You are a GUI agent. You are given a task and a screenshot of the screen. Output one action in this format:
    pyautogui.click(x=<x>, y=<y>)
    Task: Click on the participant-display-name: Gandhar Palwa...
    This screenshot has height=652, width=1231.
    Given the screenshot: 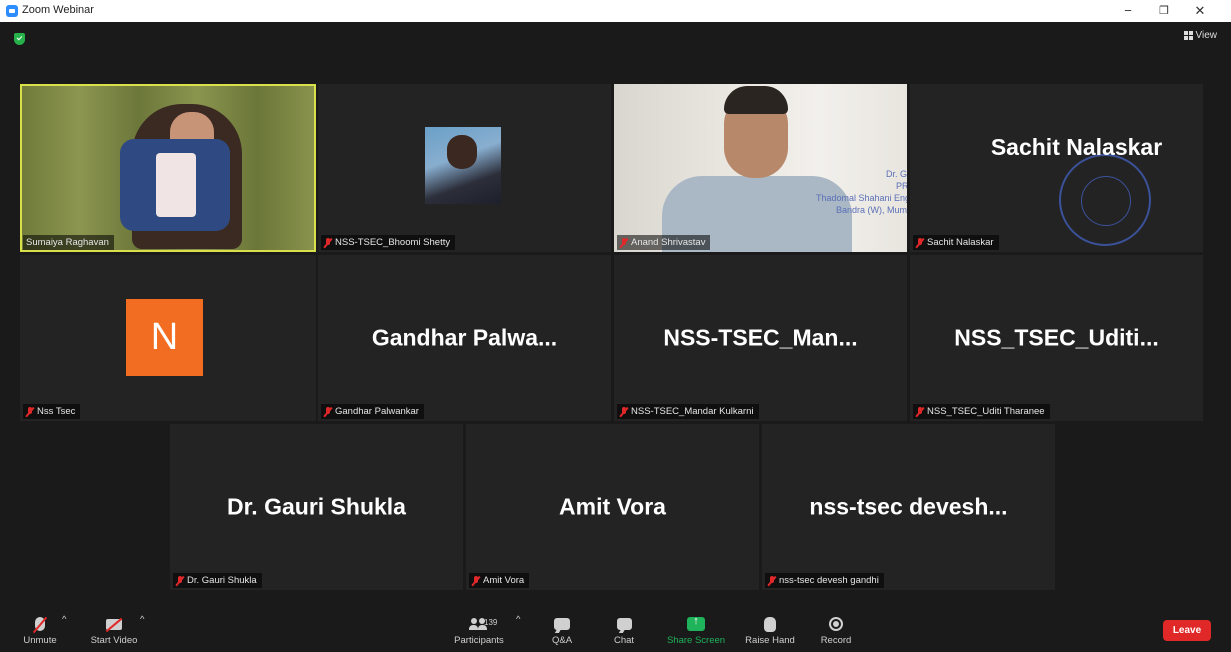 What is the action you would take?
    pyautogui.click(x=464, y=337)
    